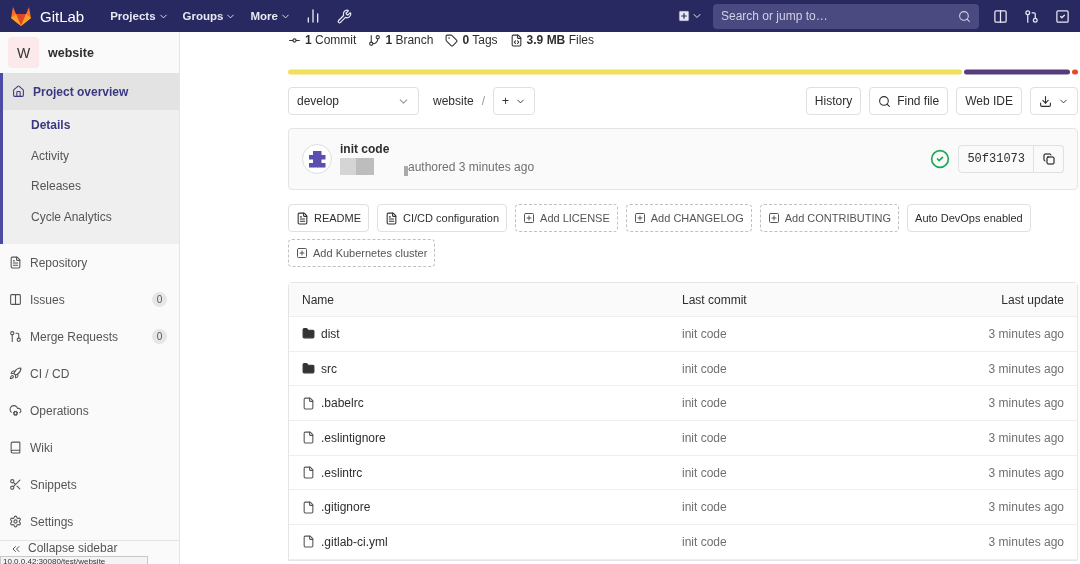 Image resolution: width=1080 pixels, height=564 pixels. I want to click on gear-icon, so click(15, 521).